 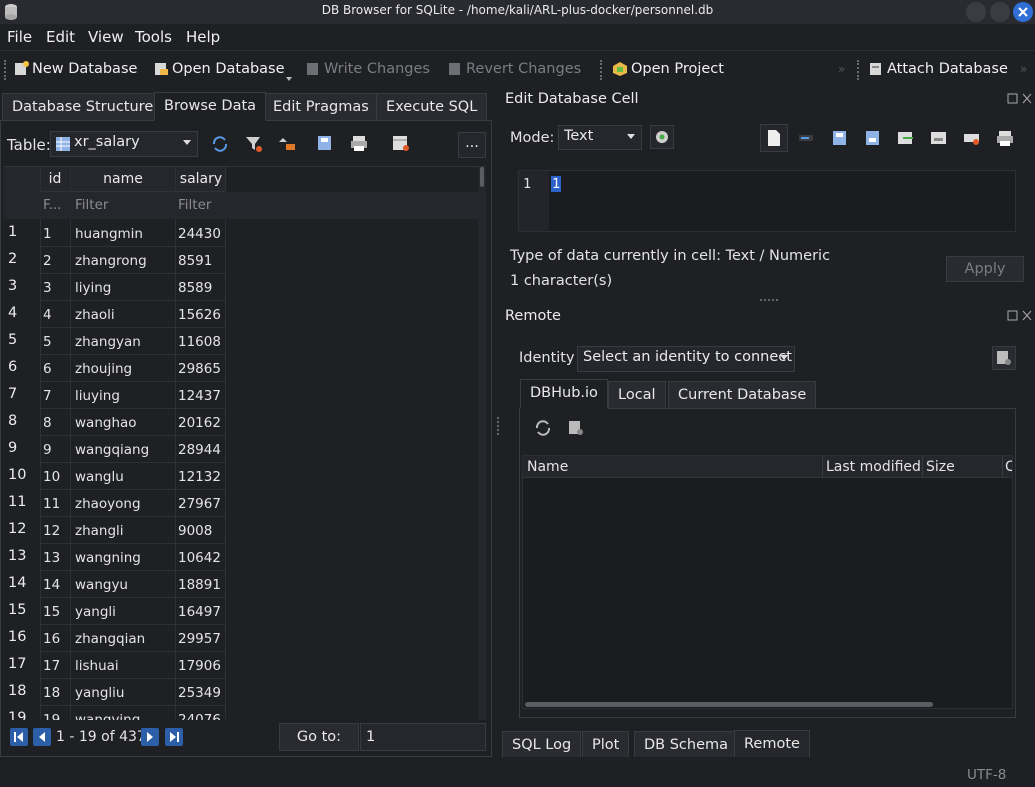 I want to click on table-row: 12 zhangli 9008, so click(x=133, y=530).